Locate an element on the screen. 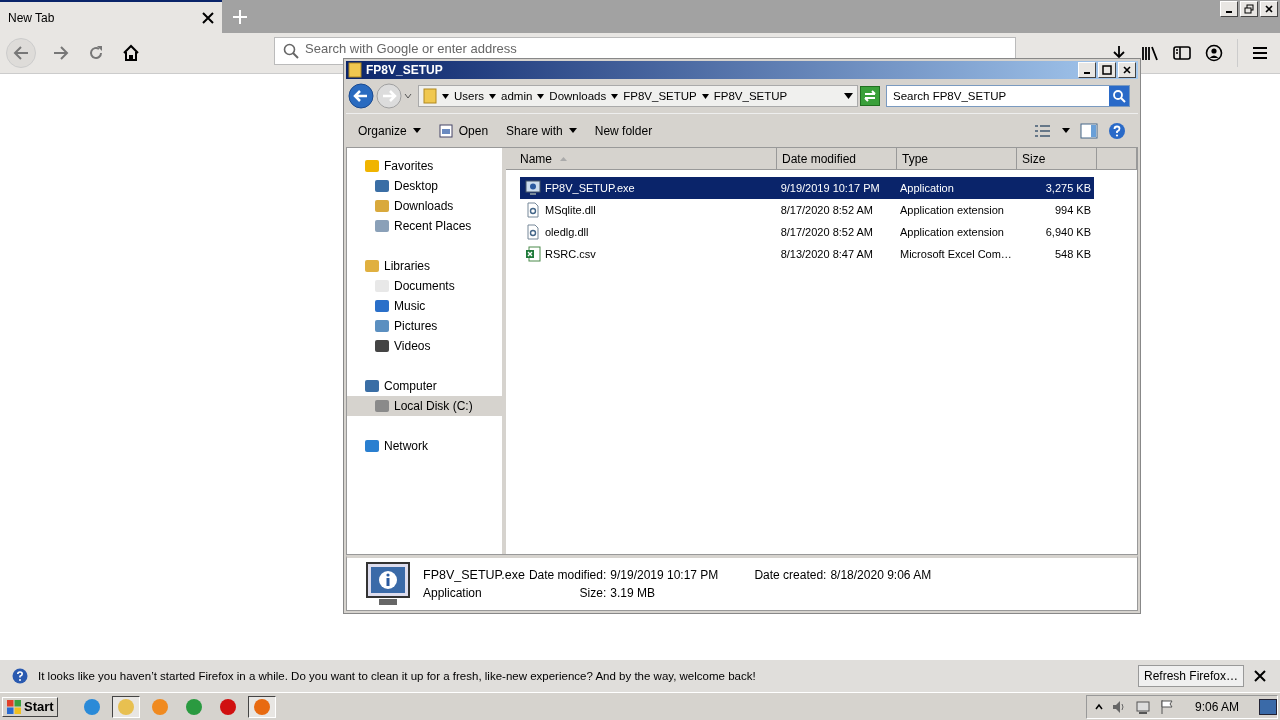 The height and width of the screenshot is (720, 1280). show-desktop-button is located at coordinates (1268, 706).